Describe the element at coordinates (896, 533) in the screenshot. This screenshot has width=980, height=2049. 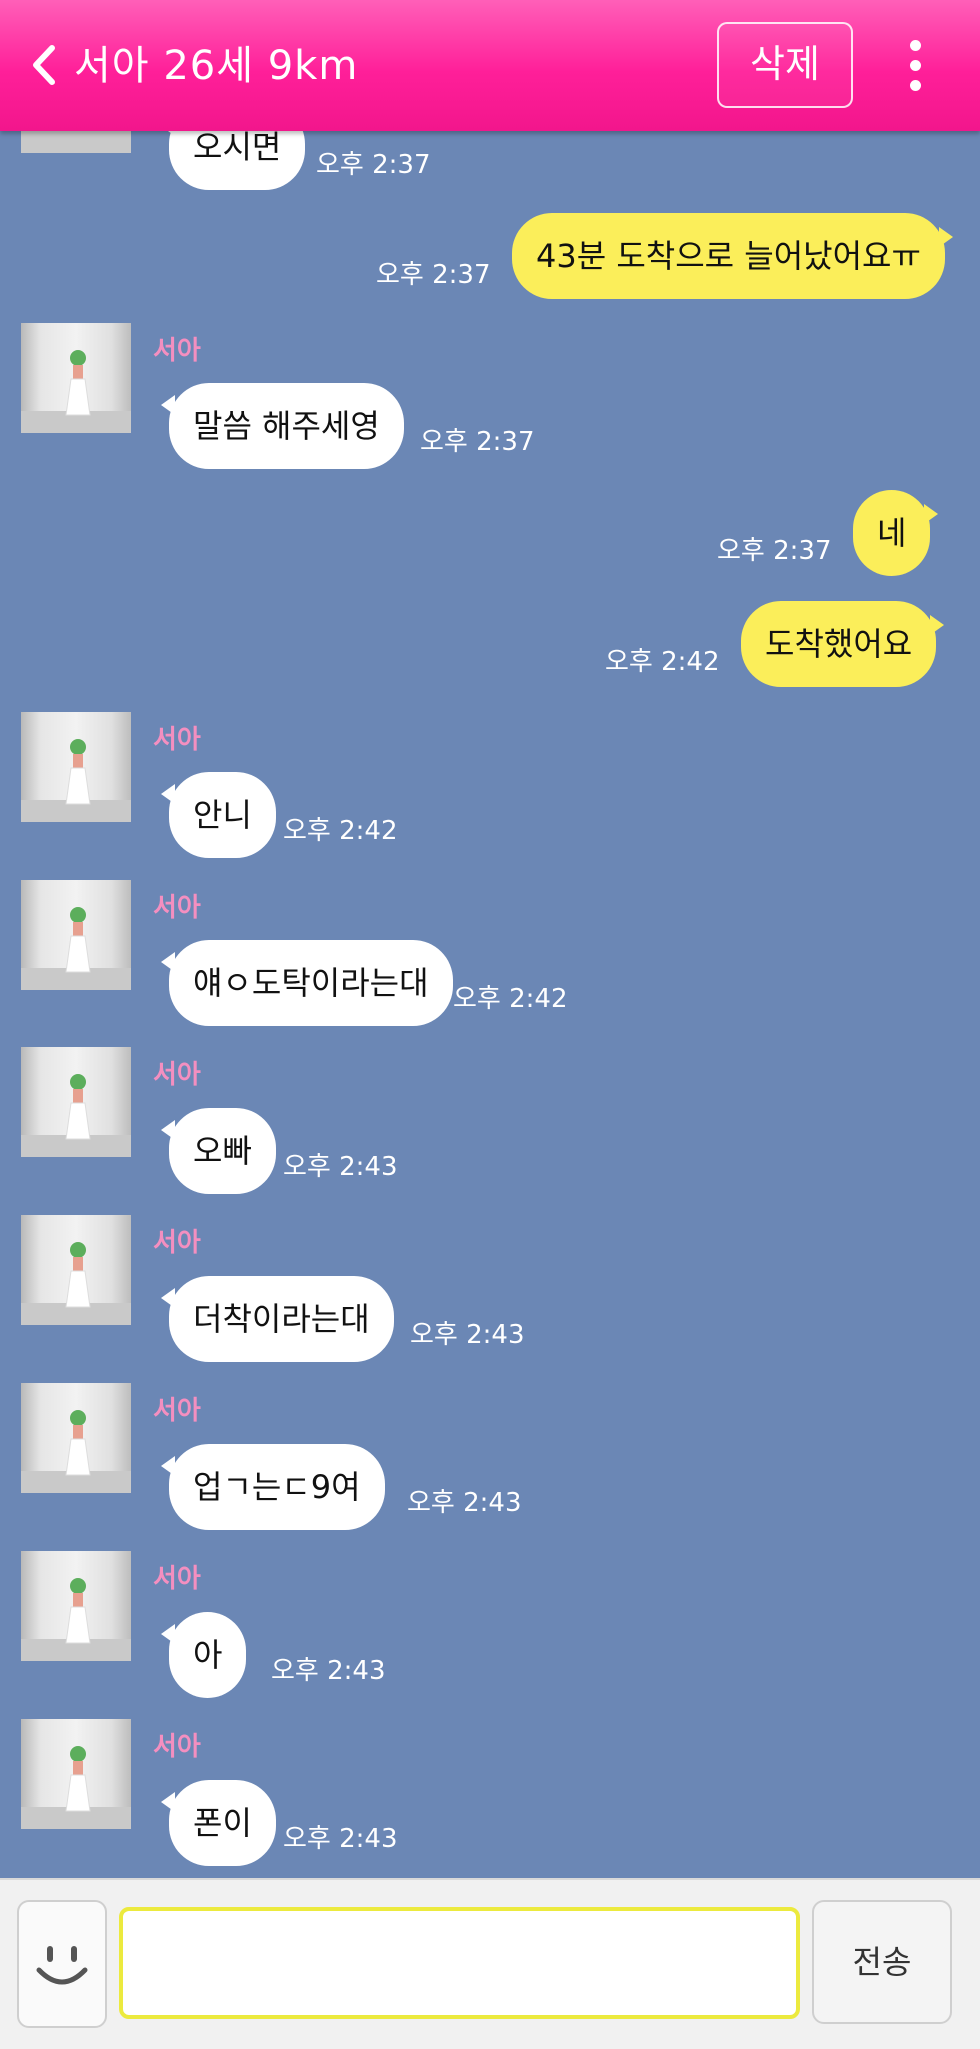
I see `message-bubble: 네` at that location.